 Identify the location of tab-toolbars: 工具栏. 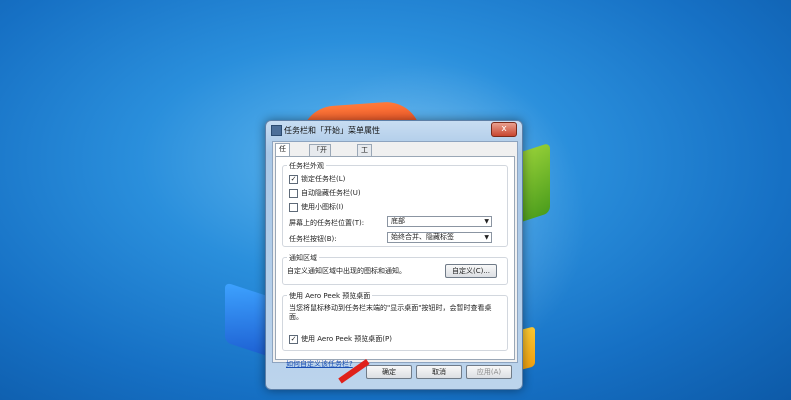
(364, 160).